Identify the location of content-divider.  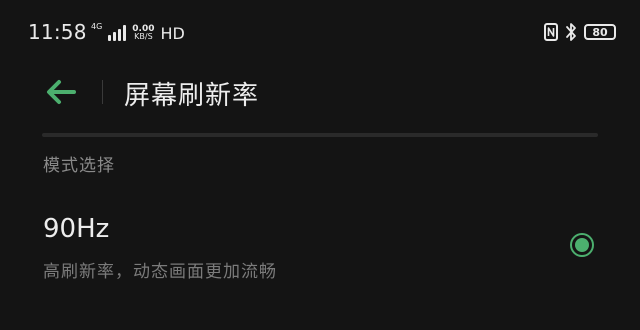
(320, 135).